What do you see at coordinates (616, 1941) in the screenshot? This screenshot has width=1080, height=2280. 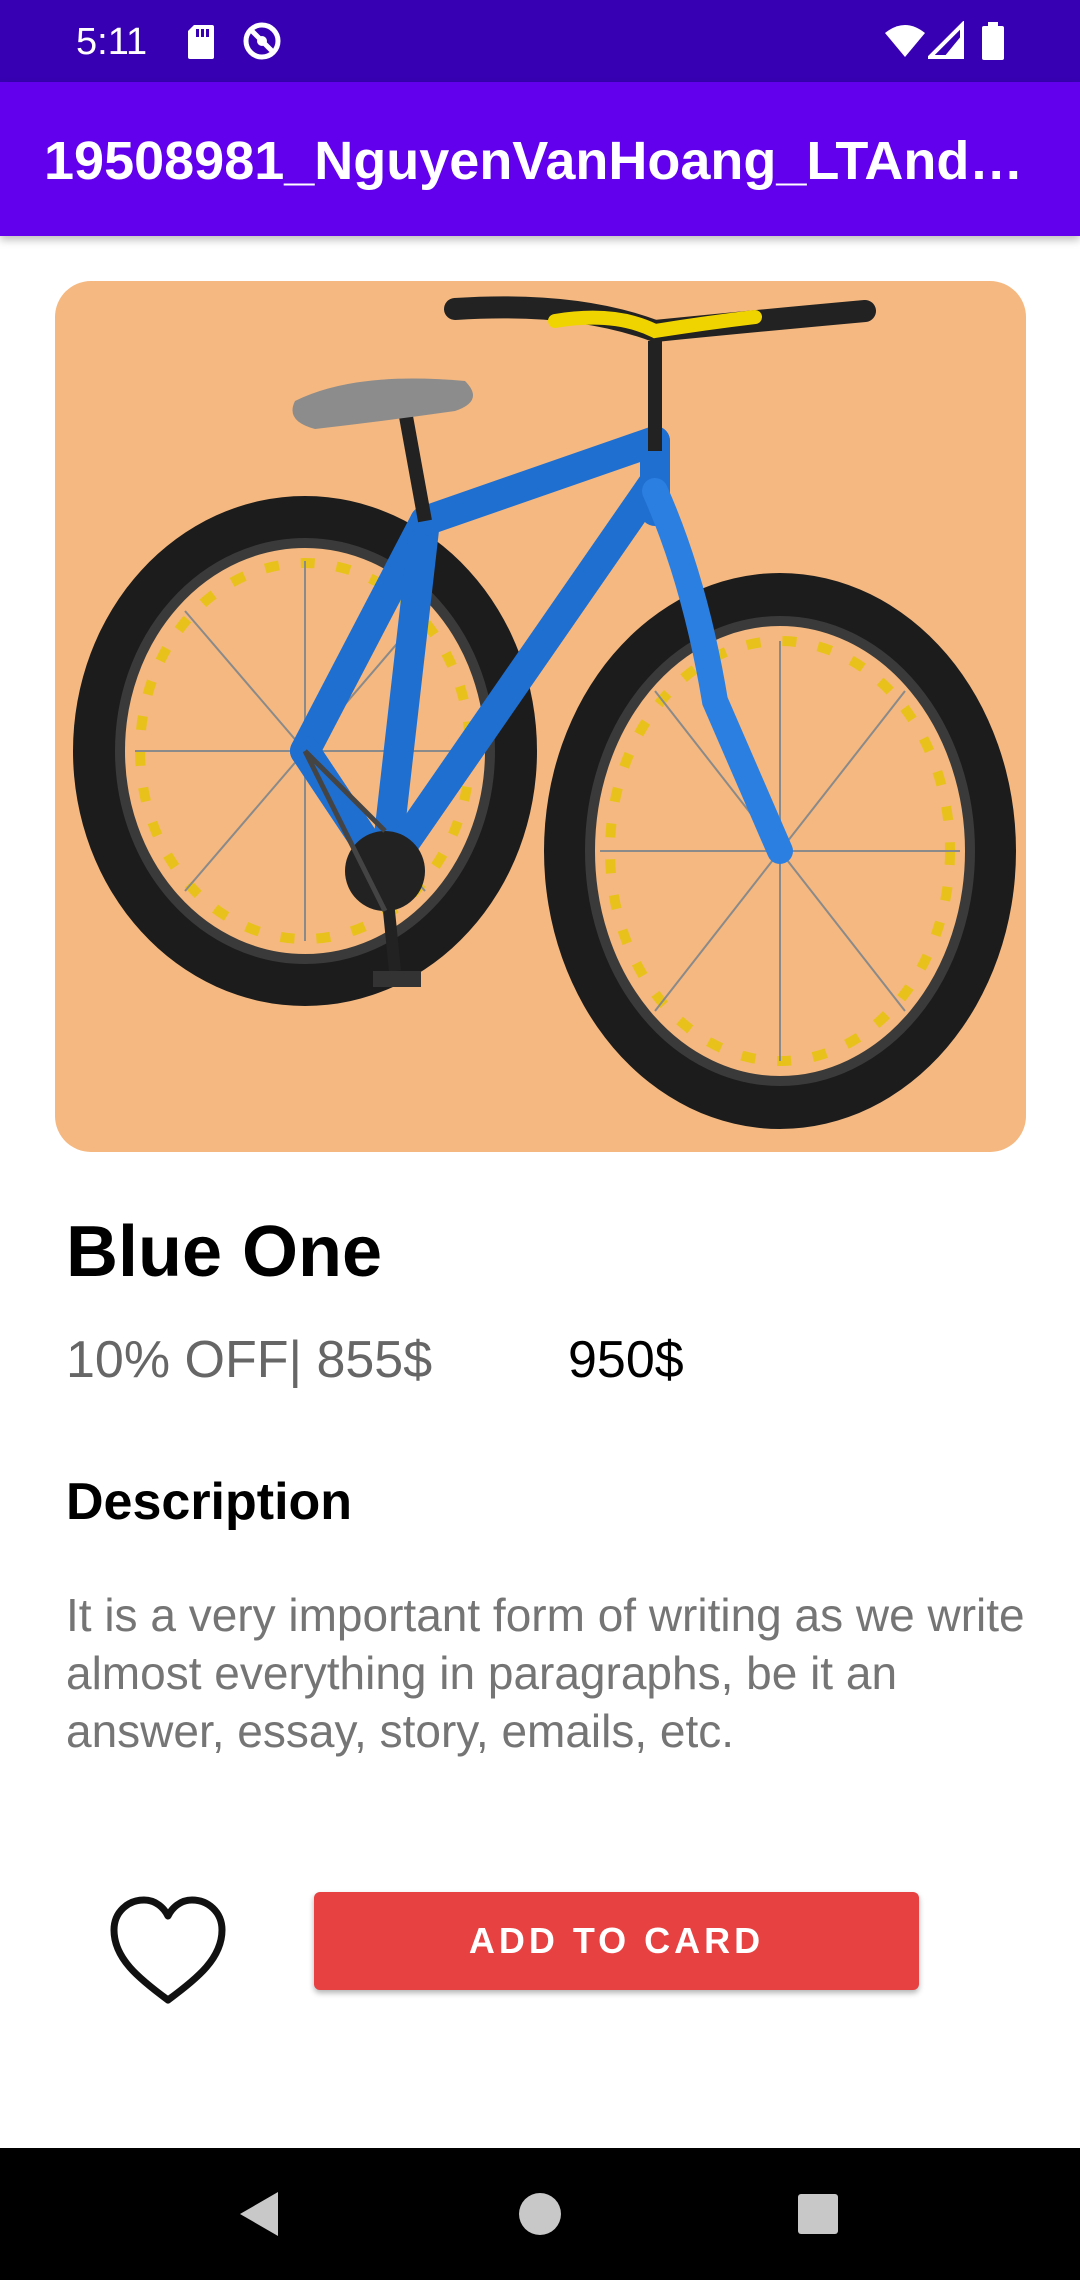 I see `add-to-card-button: ADD TO CARD` at bounding box center [616, 1941].